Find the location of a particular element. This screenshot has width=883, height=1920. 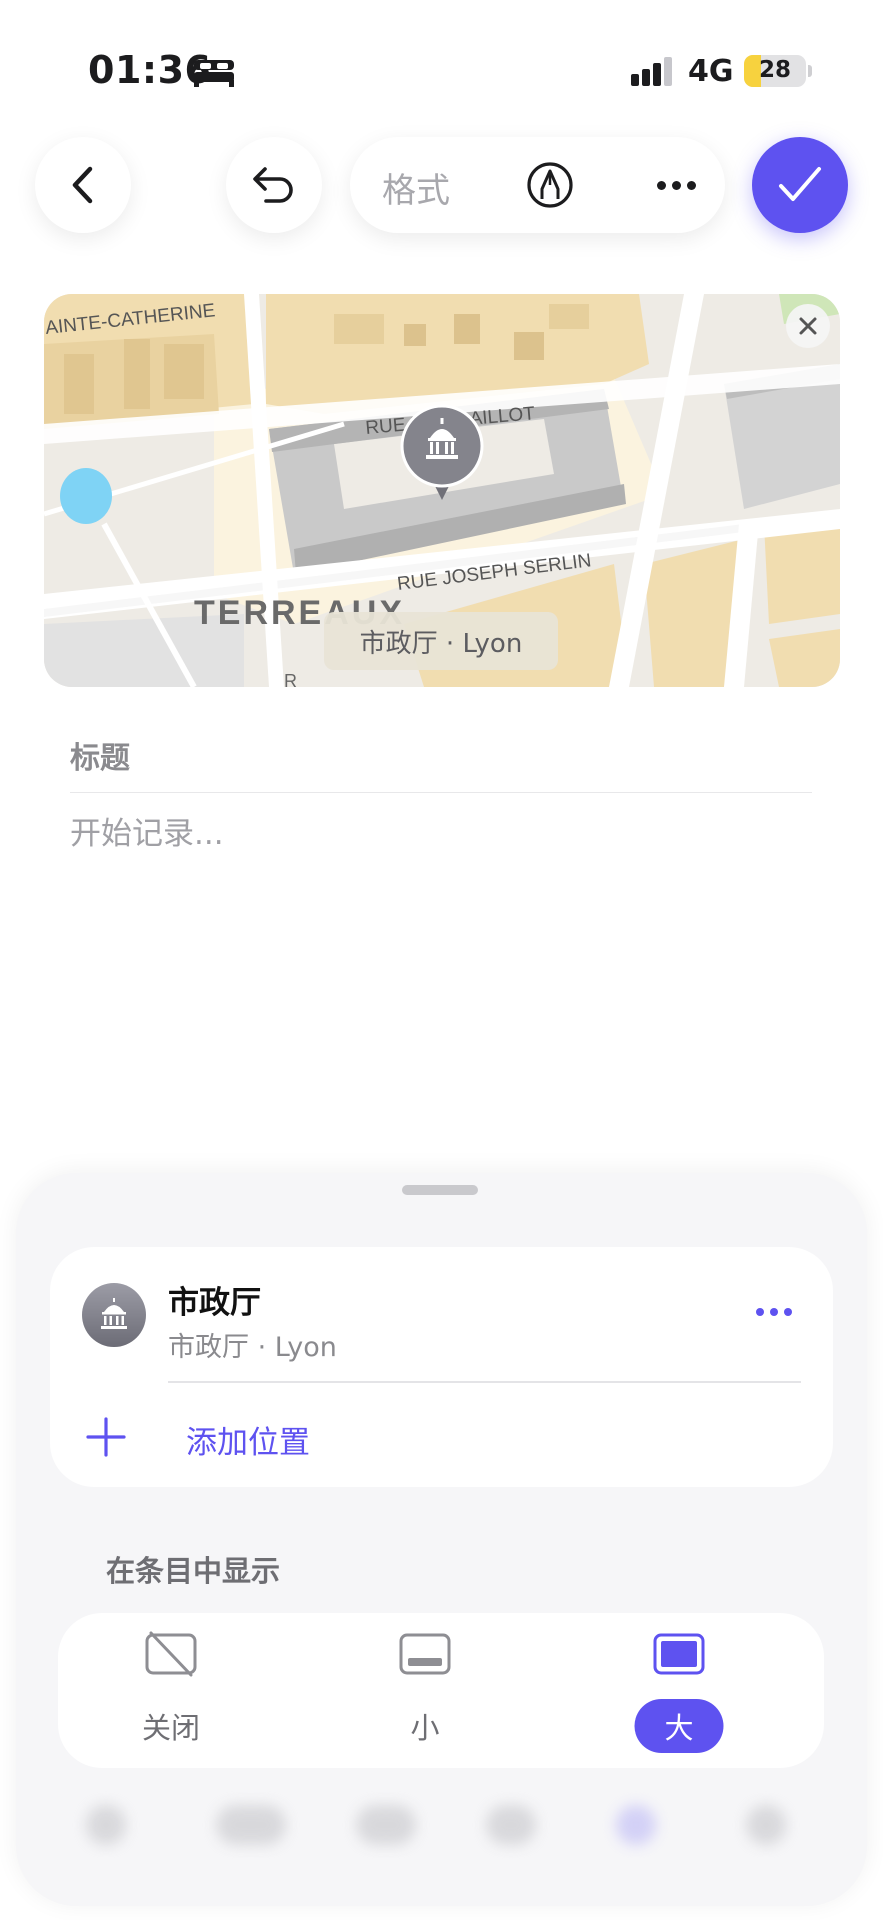

add-location-button: 添加位置 is located at coordinates (280, 1437).